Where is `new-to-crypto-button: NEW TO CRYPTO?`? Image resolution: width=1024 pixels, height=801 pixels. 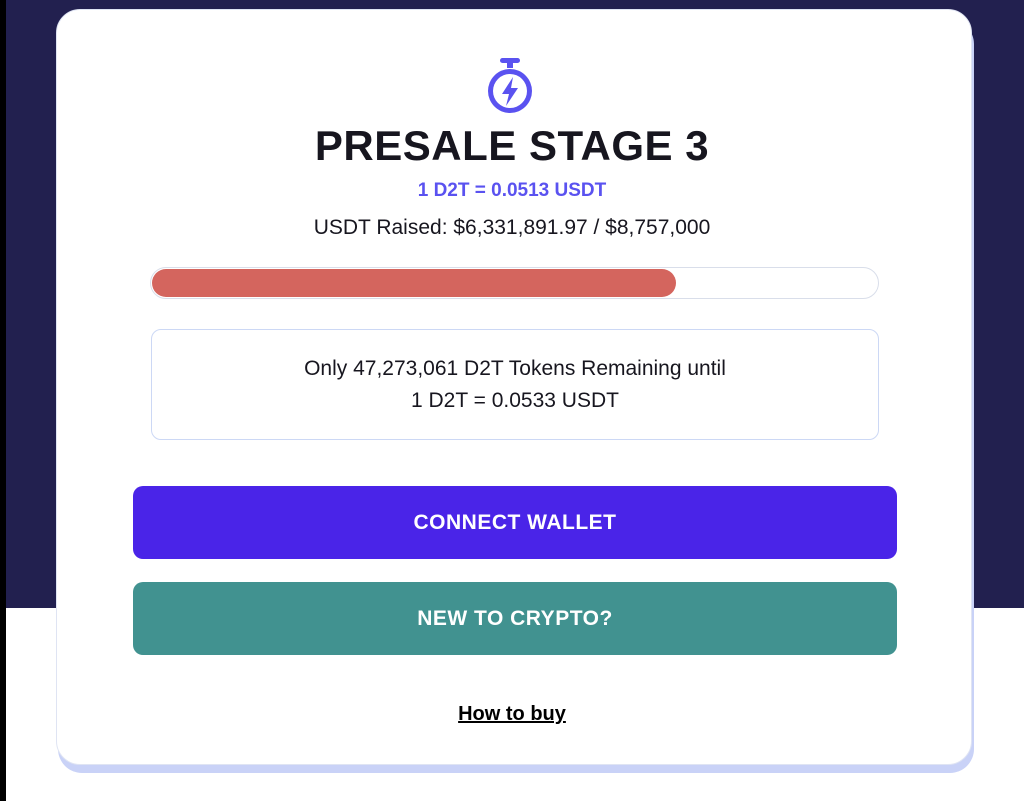 new-to-crypto-button: NEW TO CRYPTO? is located at coordinates (515, 618).